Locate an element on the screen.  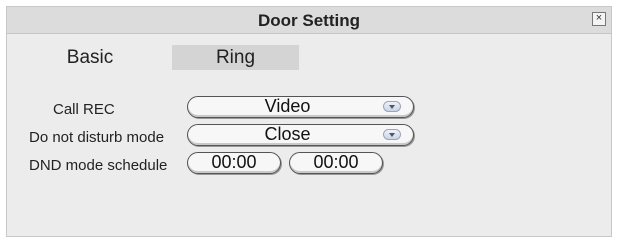
dialog-title: Door Setting is located at coordinates (309, 20).